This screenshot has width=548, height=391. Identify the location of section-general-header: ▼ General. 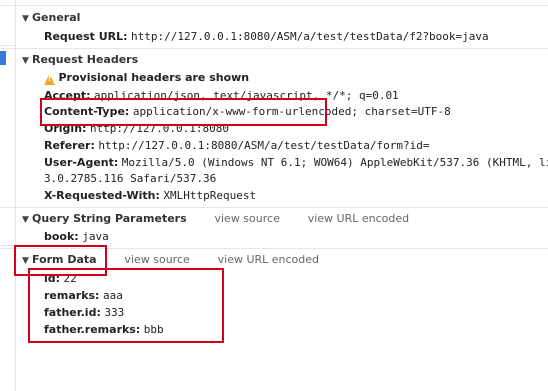
(51, 17).